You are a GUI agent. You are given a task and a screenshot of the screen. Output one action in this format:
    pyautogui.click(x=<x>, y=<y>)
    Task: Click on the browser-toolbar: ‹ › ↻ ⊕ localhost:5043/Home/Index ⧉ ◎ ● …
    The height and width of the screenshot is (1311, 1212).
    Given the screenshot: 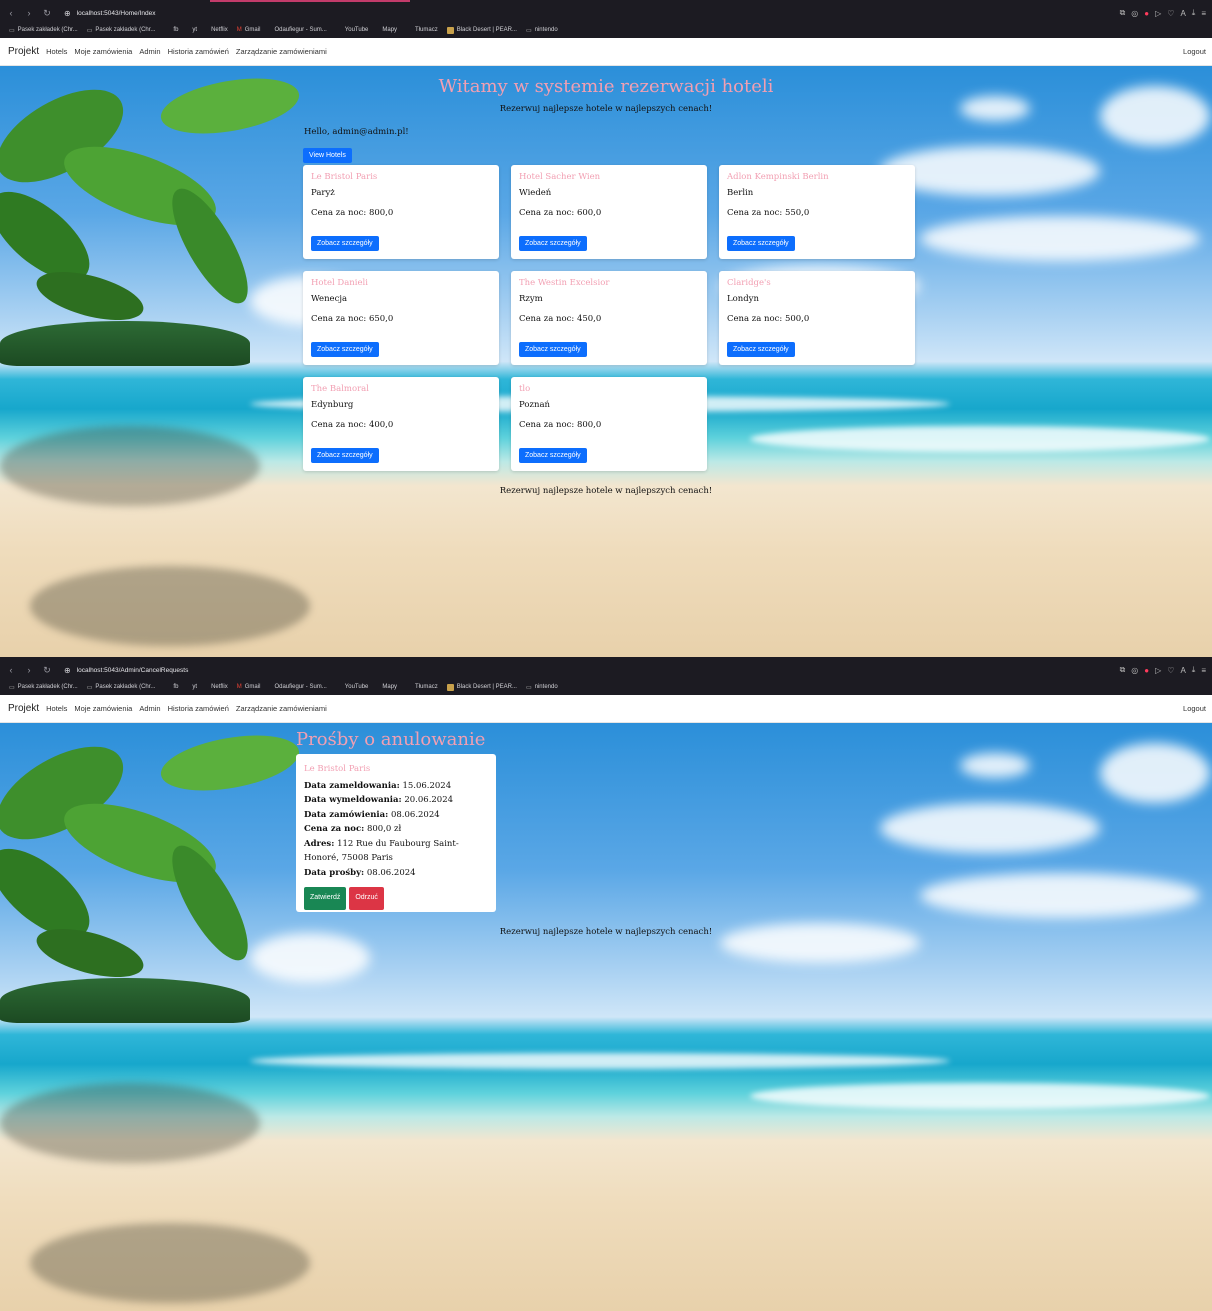 What is the action you would take?
    pyautogui.click(x=606, y=19)
    